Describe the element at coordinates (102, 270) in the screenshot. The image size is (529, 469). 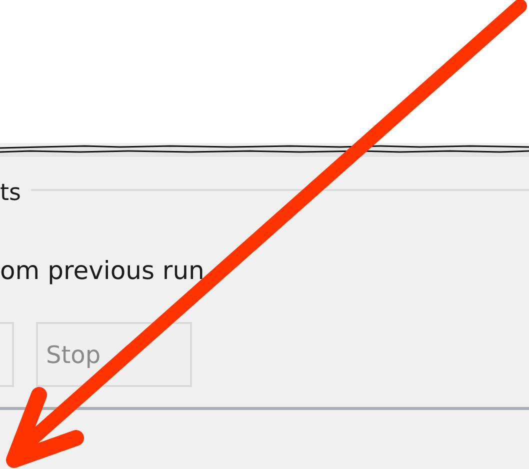
I see `option-label: om previous run` at that location.